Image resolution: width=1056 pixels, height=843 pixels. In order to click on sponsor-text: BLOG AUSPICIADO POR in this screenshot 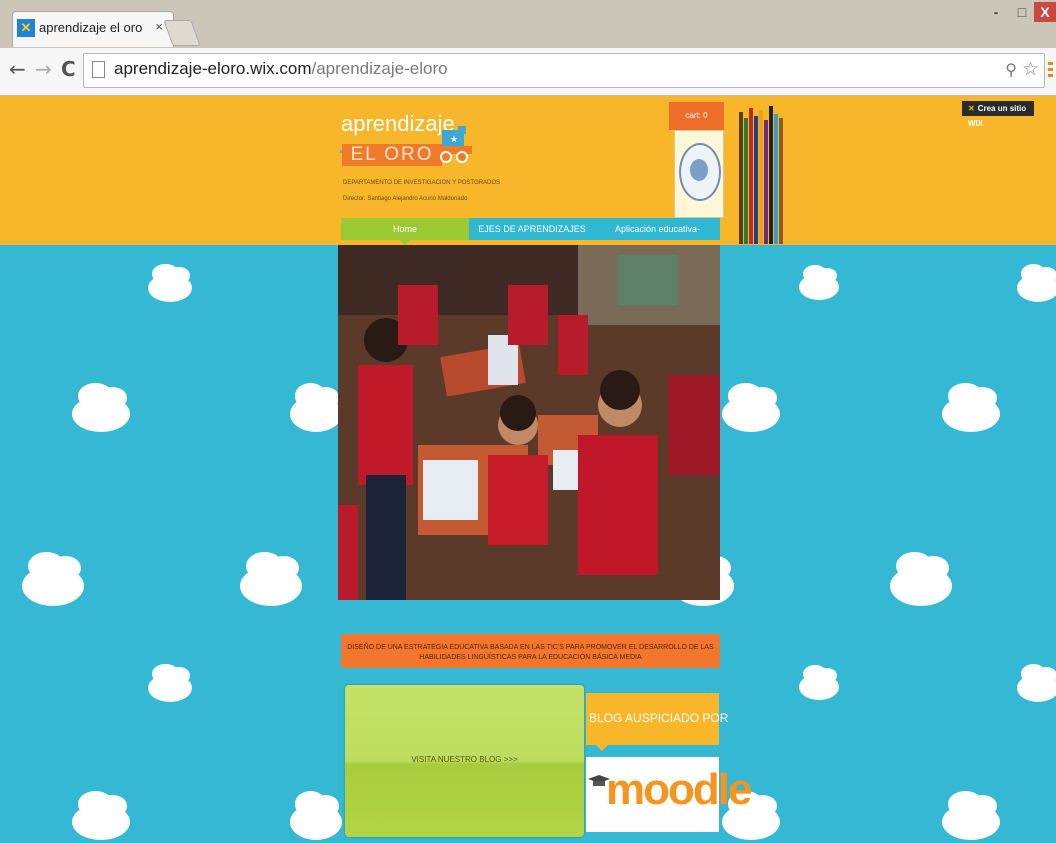, I will do `click(659, 718)`.